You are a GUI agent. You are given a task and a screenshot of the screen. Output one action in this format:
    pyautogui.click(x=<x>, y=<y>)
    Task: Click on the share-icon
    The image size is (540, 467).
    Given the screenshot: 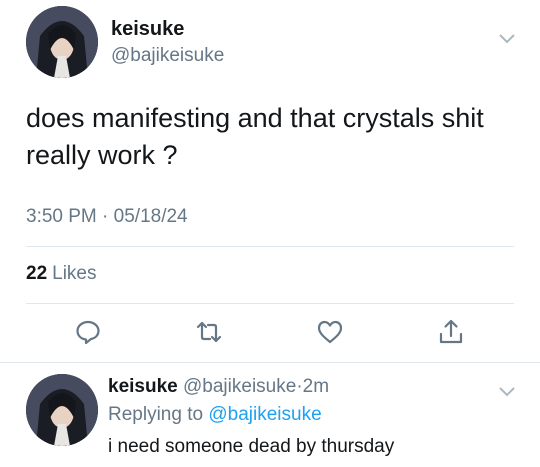 What is the action you would take?
    pyautogui.click(x=451, y=331)
    